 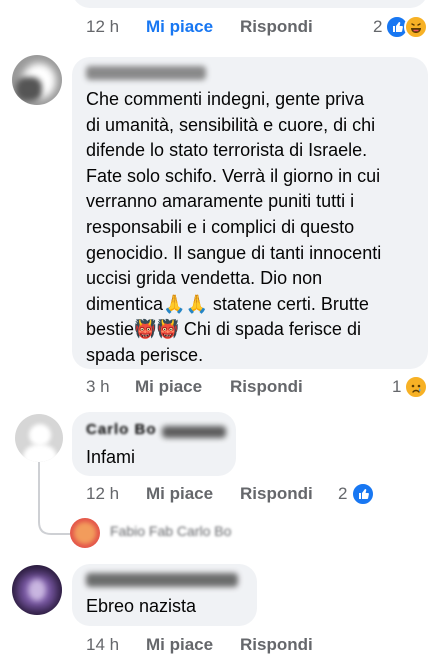 I want to click on previous-comment-bubble, so click(x=250, y=4).